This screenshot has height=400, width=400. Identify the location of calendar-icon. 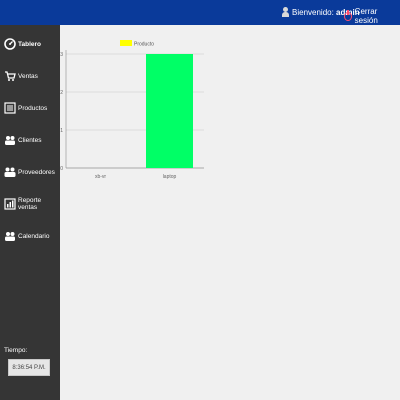
(10, 236).